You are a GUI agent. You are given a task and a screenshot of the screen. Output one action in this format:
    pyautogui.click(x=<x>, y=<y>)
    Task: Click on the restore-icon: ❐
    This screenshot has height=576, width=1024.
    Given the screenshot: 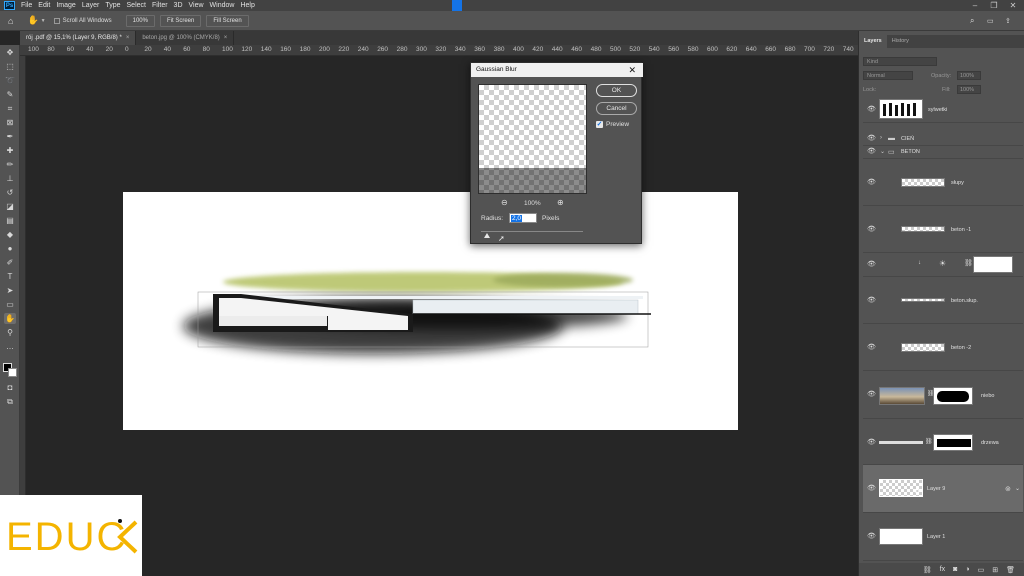 What is the action you would take?
    pyautogui.click(x=994, y=5)
    